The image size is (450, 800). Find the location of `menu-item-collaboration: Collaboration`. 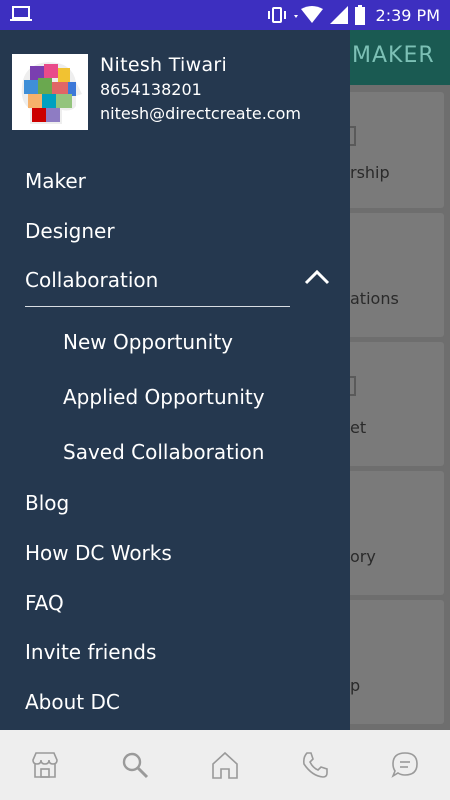

menu-item-collaboration: Collaboration is located at coordinates (91, 280).